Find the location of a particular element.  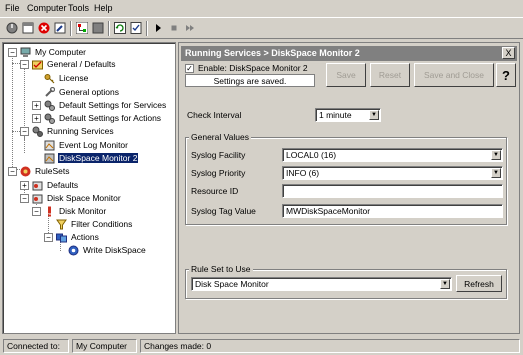

resource-id-input is located at coordinates (392, 191).